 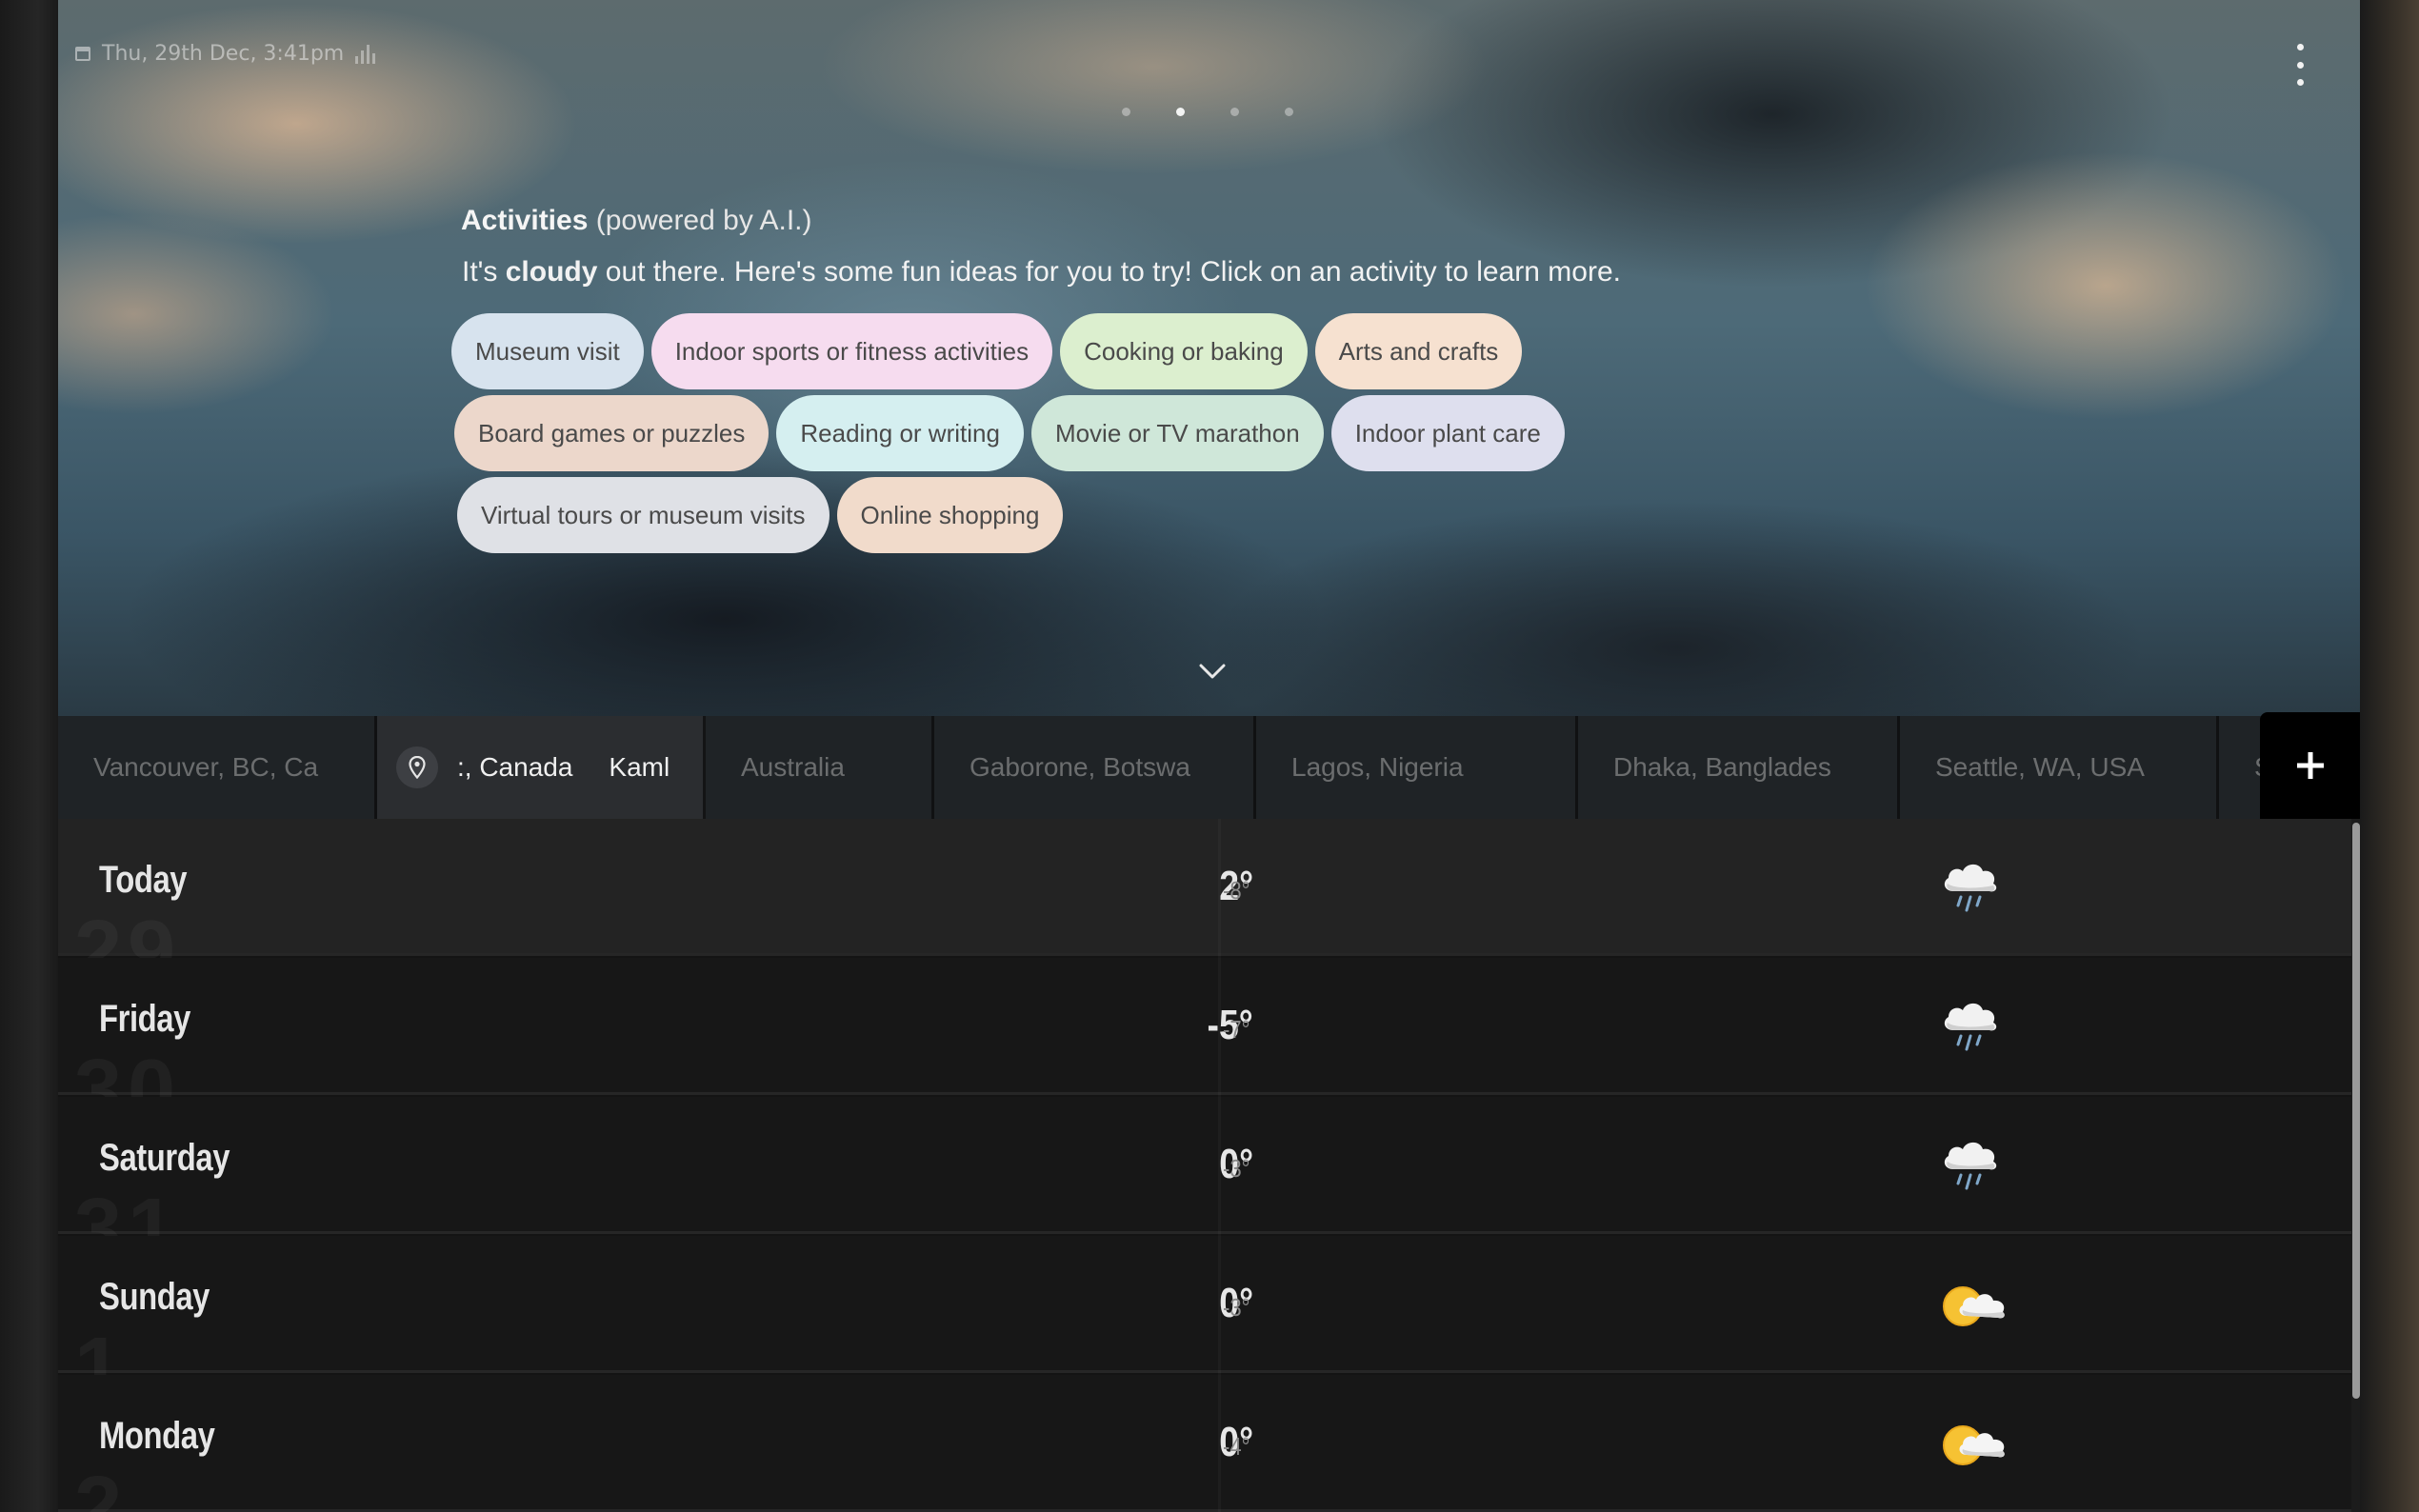 I want to click on location-tab: Dhaka, Banglades, so click(x=1739, y=767).